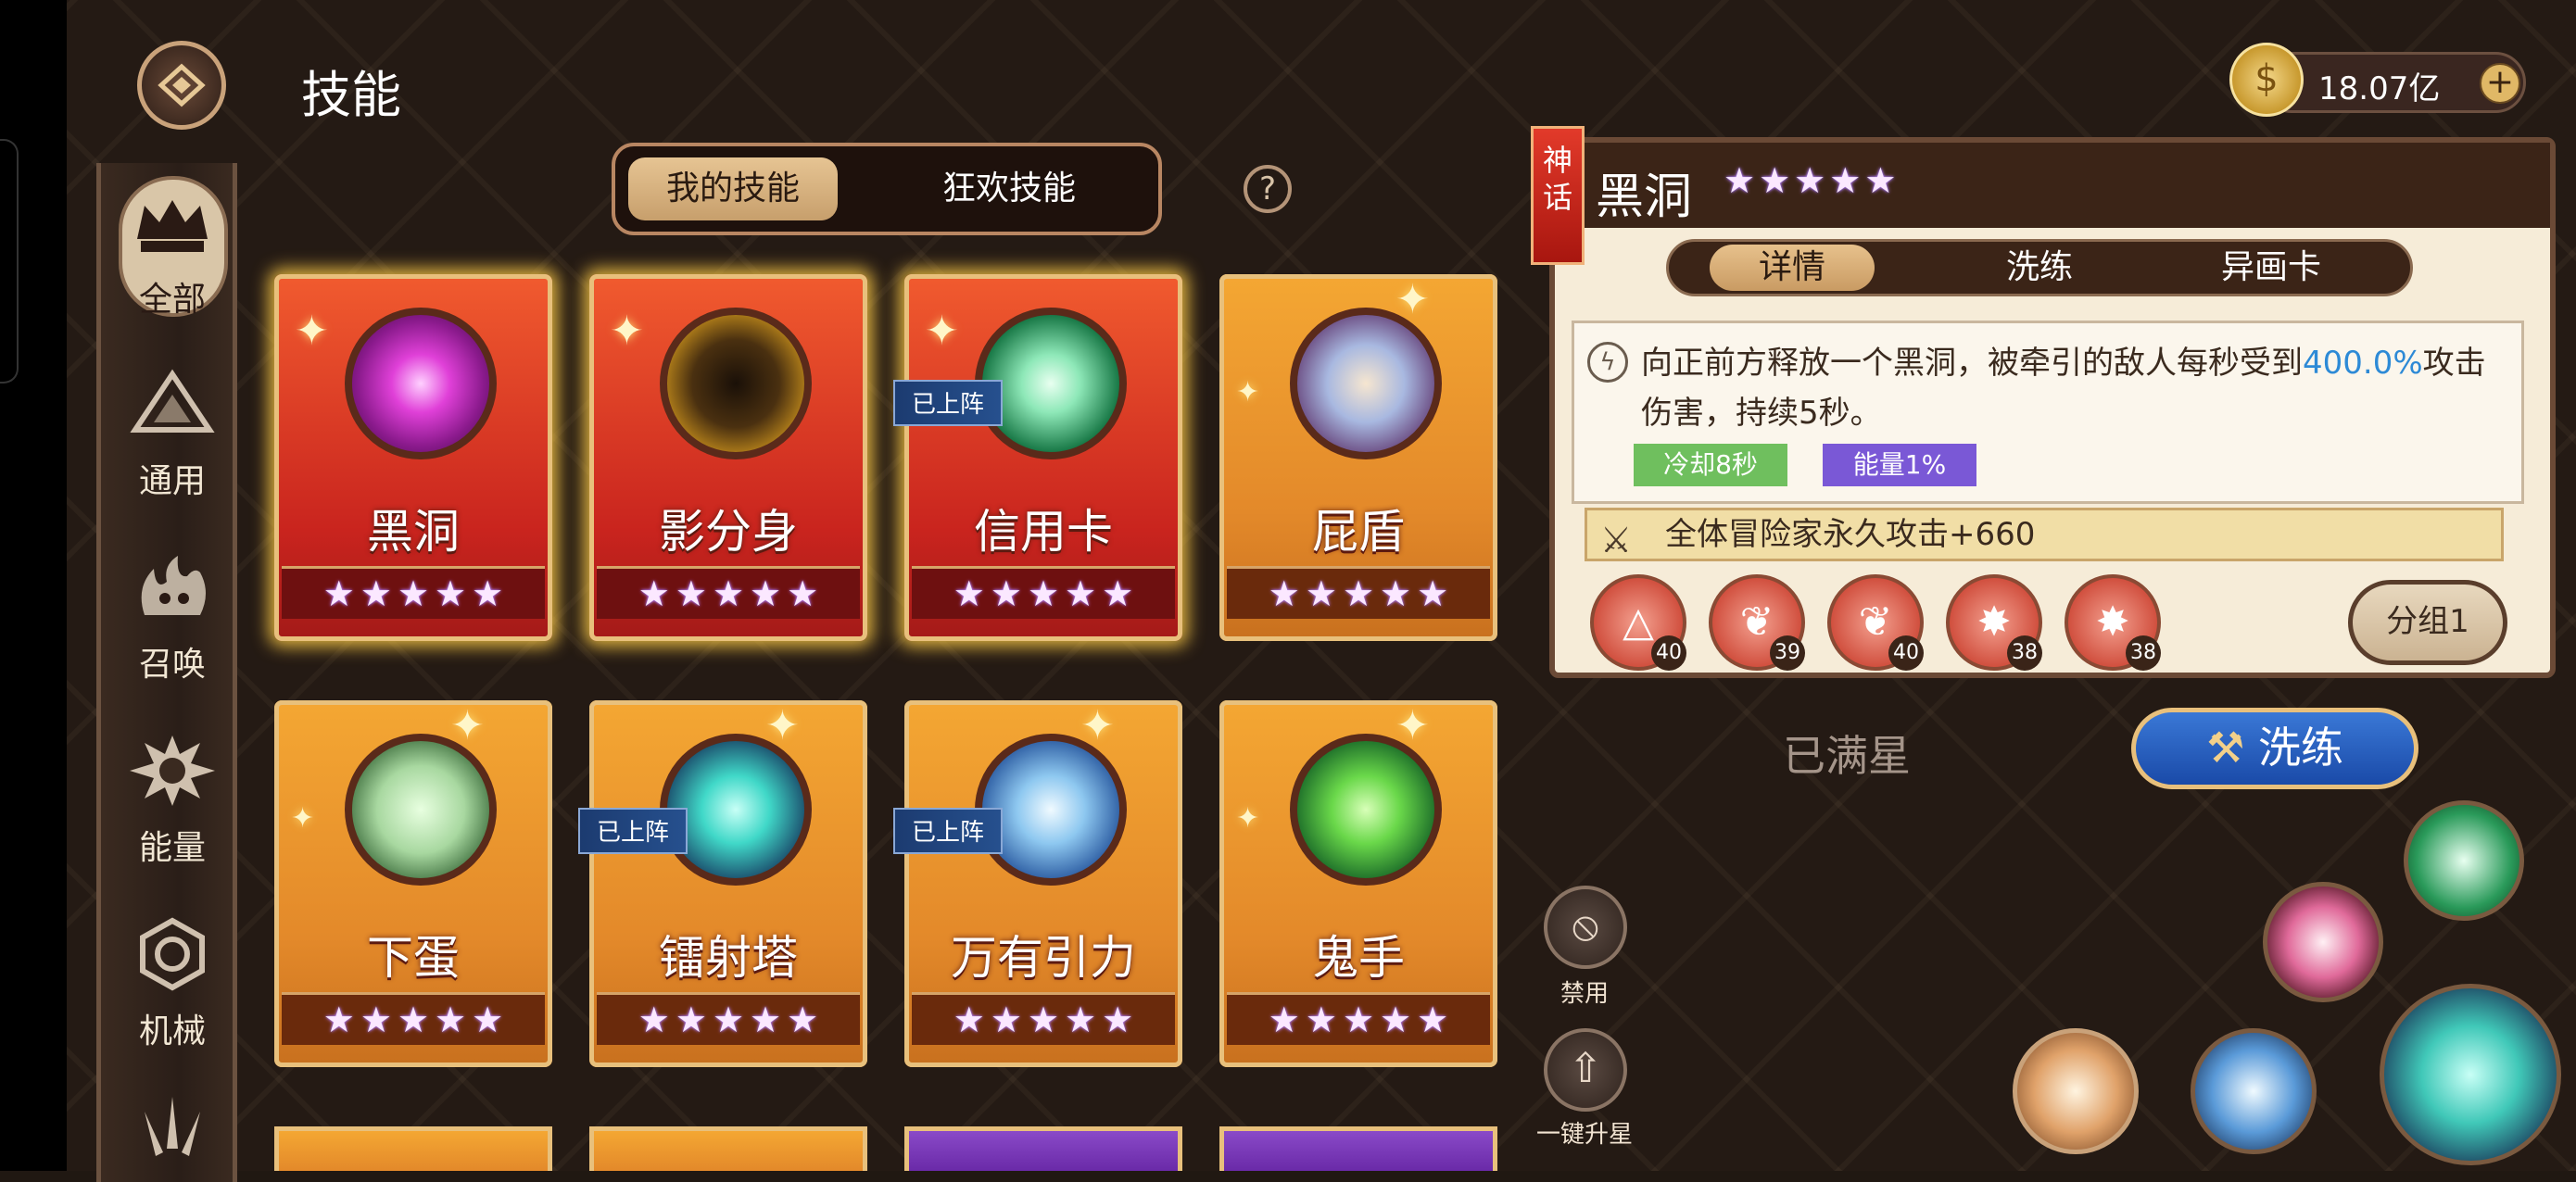  Describe the element at coordinates (33, 585) in the screenshot. I see `device-edge` at that location.